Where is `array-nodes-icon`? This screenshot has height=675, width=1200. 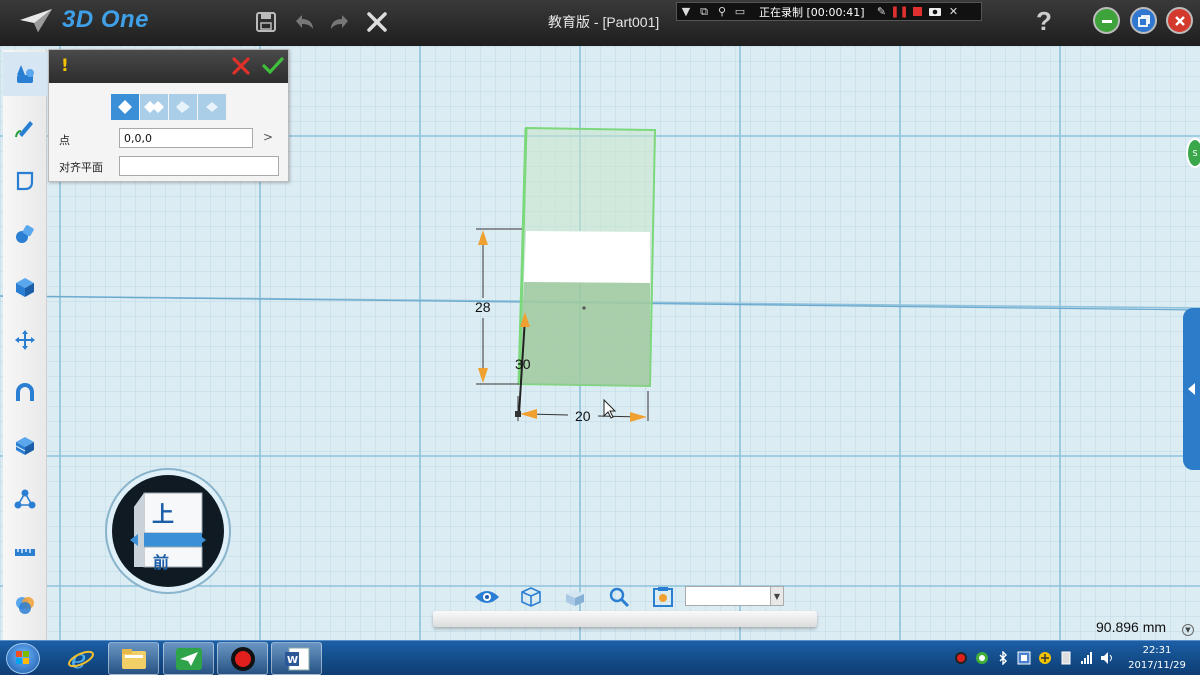 array-nodes-icon is located at coordinates (25, 499).